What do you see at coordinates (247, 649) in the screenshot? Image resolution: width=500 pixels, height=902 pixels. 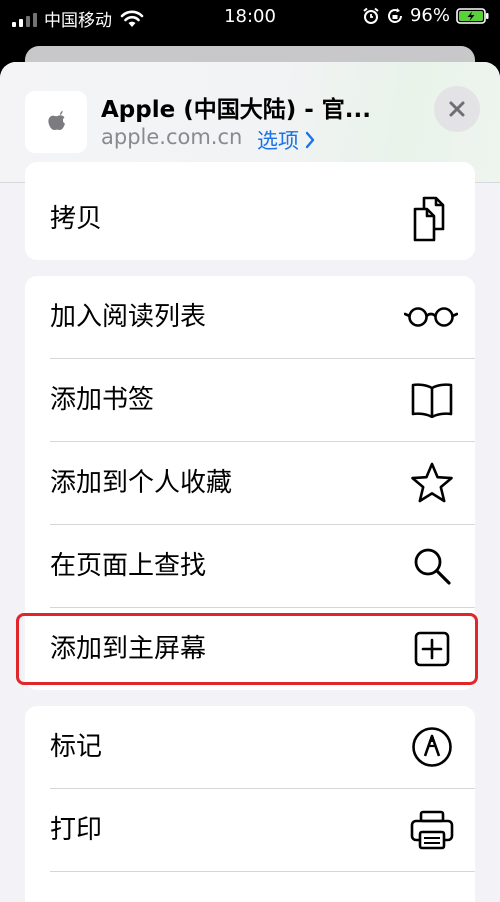 I see `highlight-box` at bounding box center [247, 649].